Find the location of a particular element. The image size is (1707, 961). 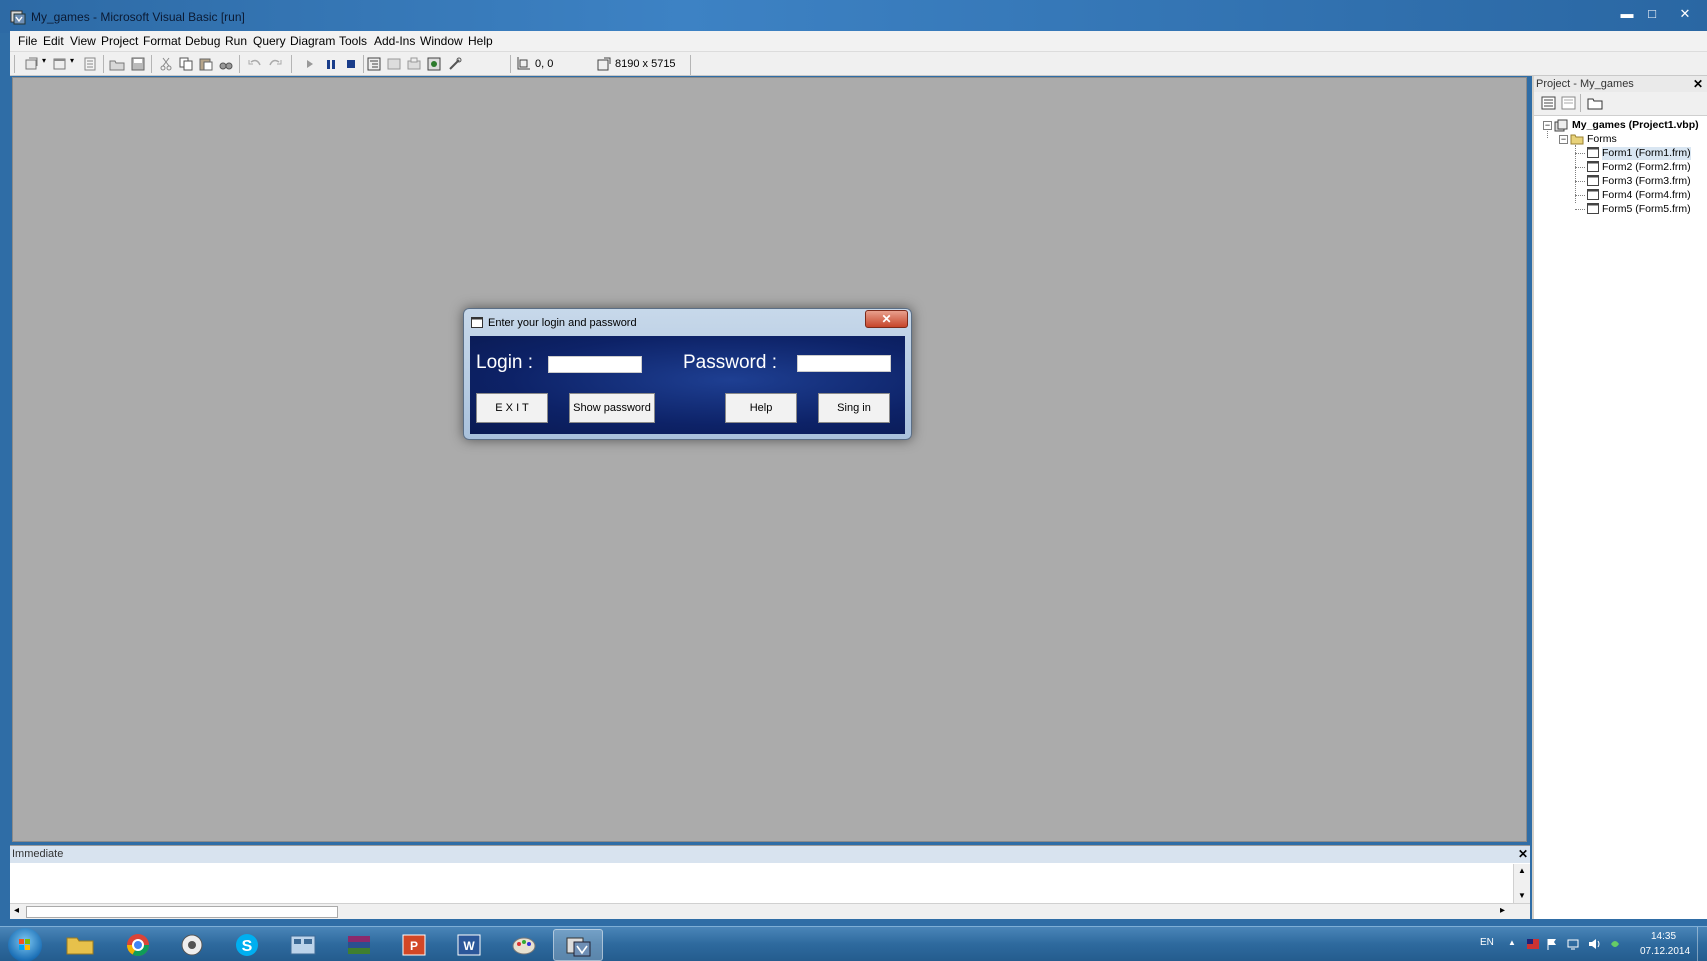

tree-item-form1: Form1 (Form1.frm) is located at coordinates (1646, 153).